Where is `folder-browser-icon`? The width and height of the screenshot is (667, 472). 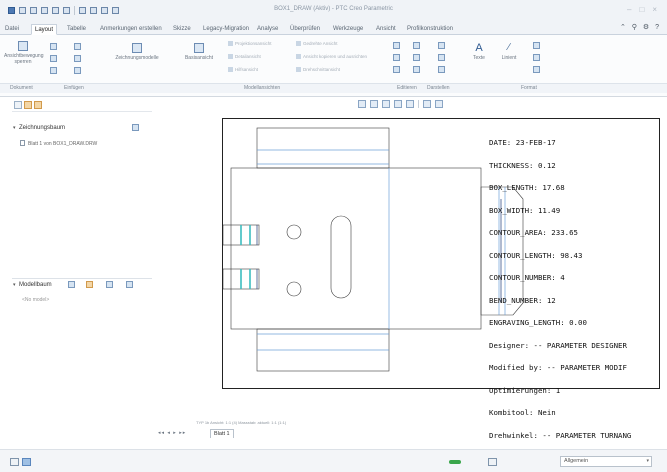
folder-browser-icon is located at coordinates (28, 105).